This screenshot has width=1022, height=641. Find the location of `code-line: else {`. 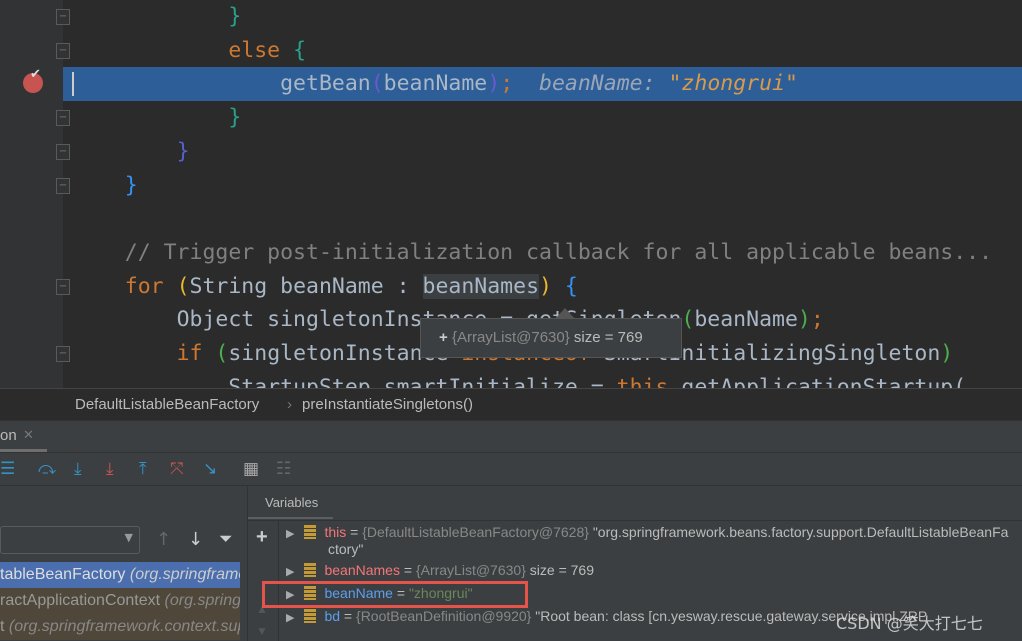

code-line: else { is located at coordinates (189, 51).